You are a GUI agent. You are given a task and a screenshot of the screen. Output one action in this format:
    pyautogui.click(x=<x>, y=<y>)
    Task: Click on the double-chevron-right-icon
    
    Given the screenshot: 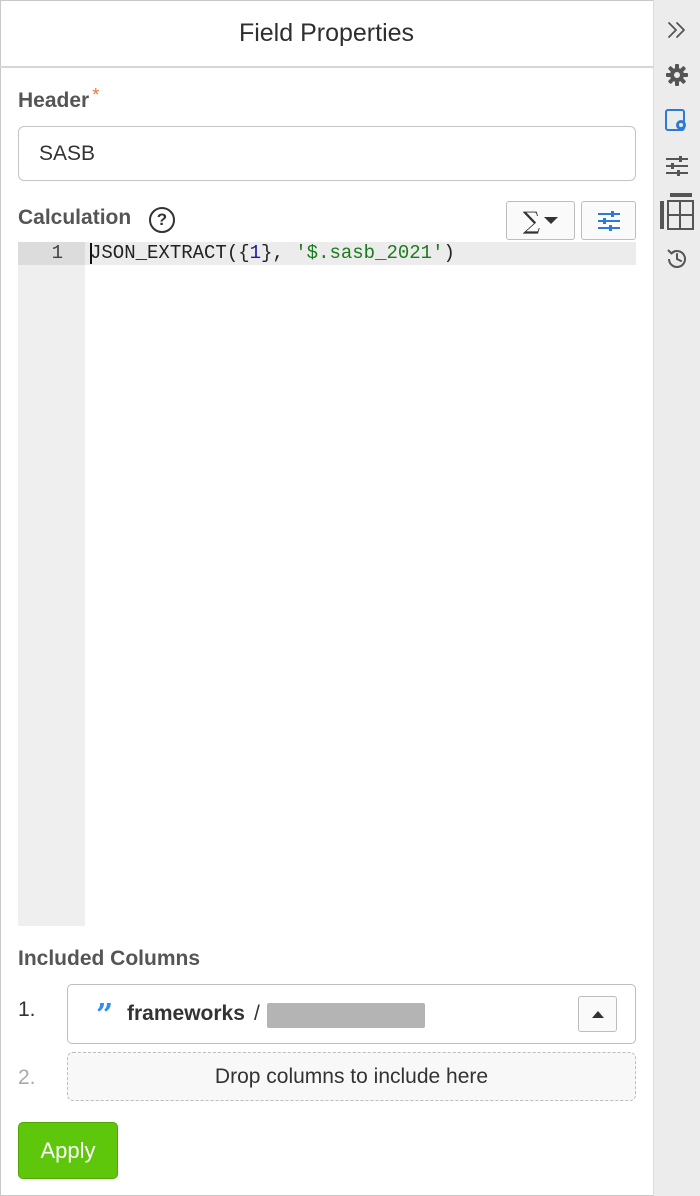 What is the action you would take?
    pyautogui.click(x=676, y=30)
    